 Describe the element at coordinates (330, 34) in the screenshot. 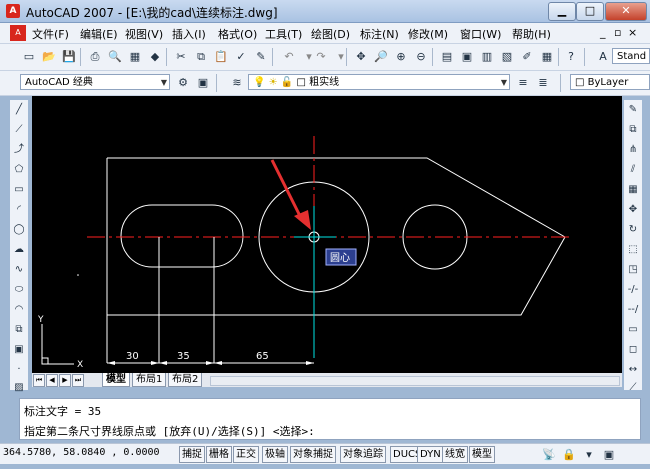

I see `menu-draw: 绘图(D)` at that location.